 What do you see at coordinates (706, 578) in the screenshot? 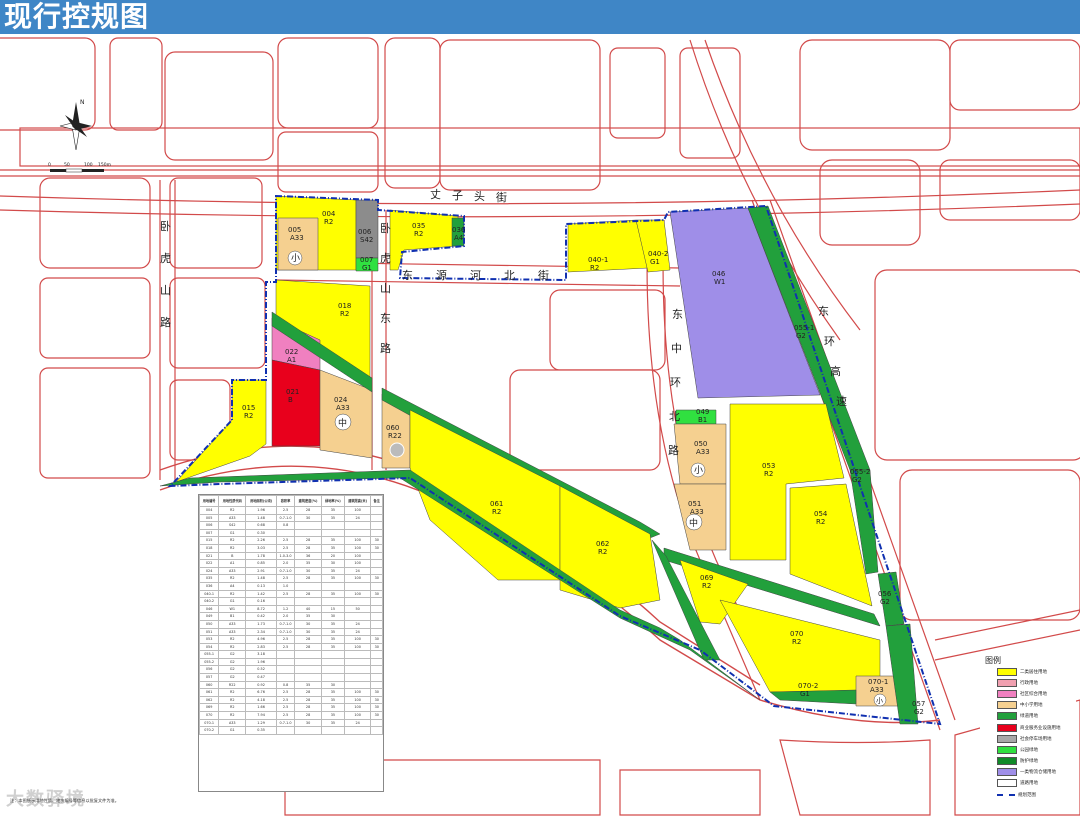
I see `plot-id-069: 069` at bounding box center [706, 578].